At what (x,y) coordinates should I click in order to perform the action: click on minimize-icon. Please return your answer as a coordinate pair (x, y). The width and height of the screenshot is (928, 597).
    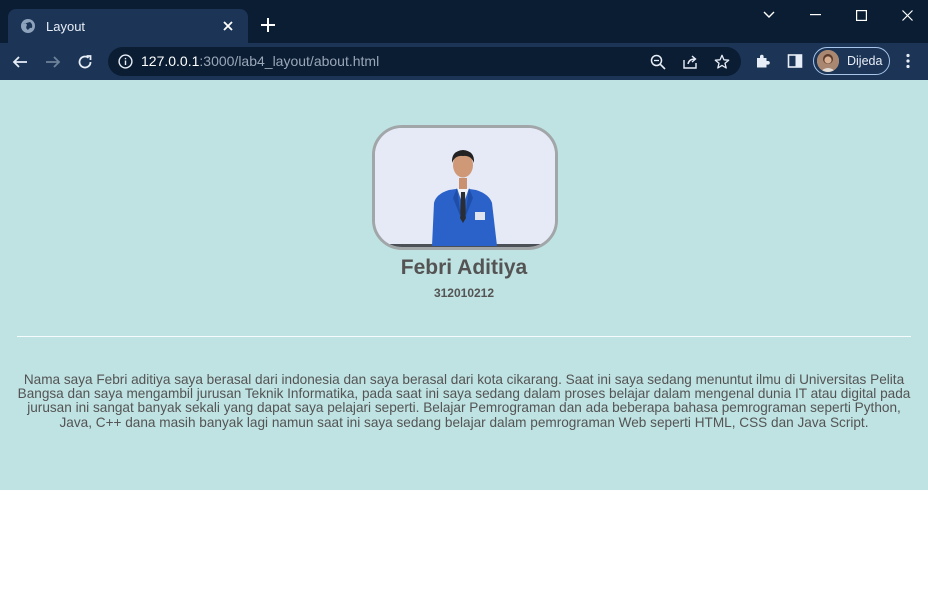
    Looking at the image, I should click on (815, 15).